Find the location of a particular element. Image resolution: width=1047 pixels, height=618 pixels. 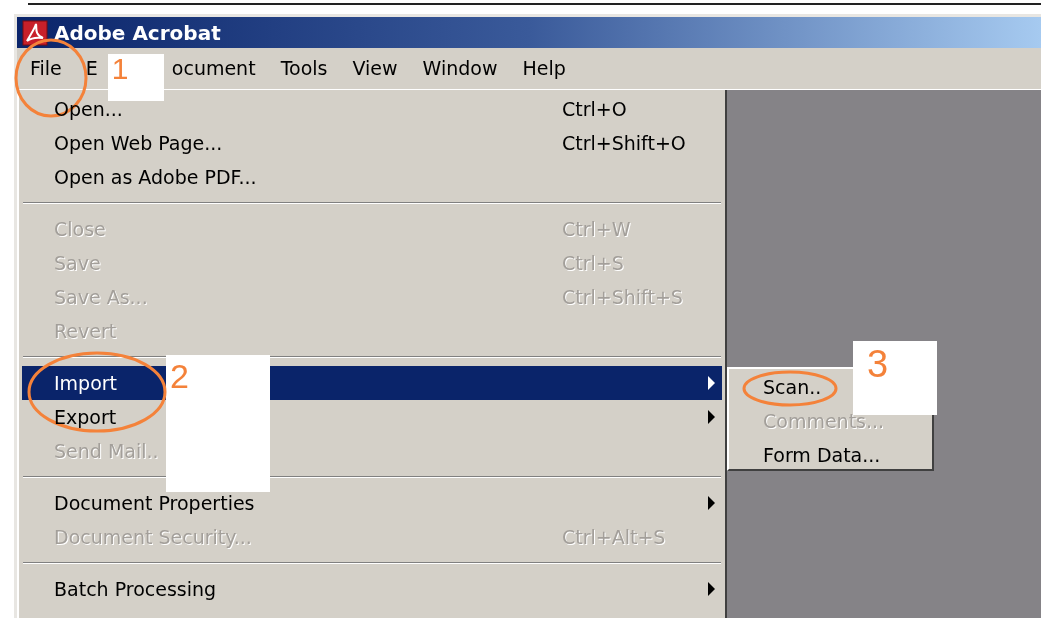

annotation-tooltip: 3 is located at coordinates (895, 378).